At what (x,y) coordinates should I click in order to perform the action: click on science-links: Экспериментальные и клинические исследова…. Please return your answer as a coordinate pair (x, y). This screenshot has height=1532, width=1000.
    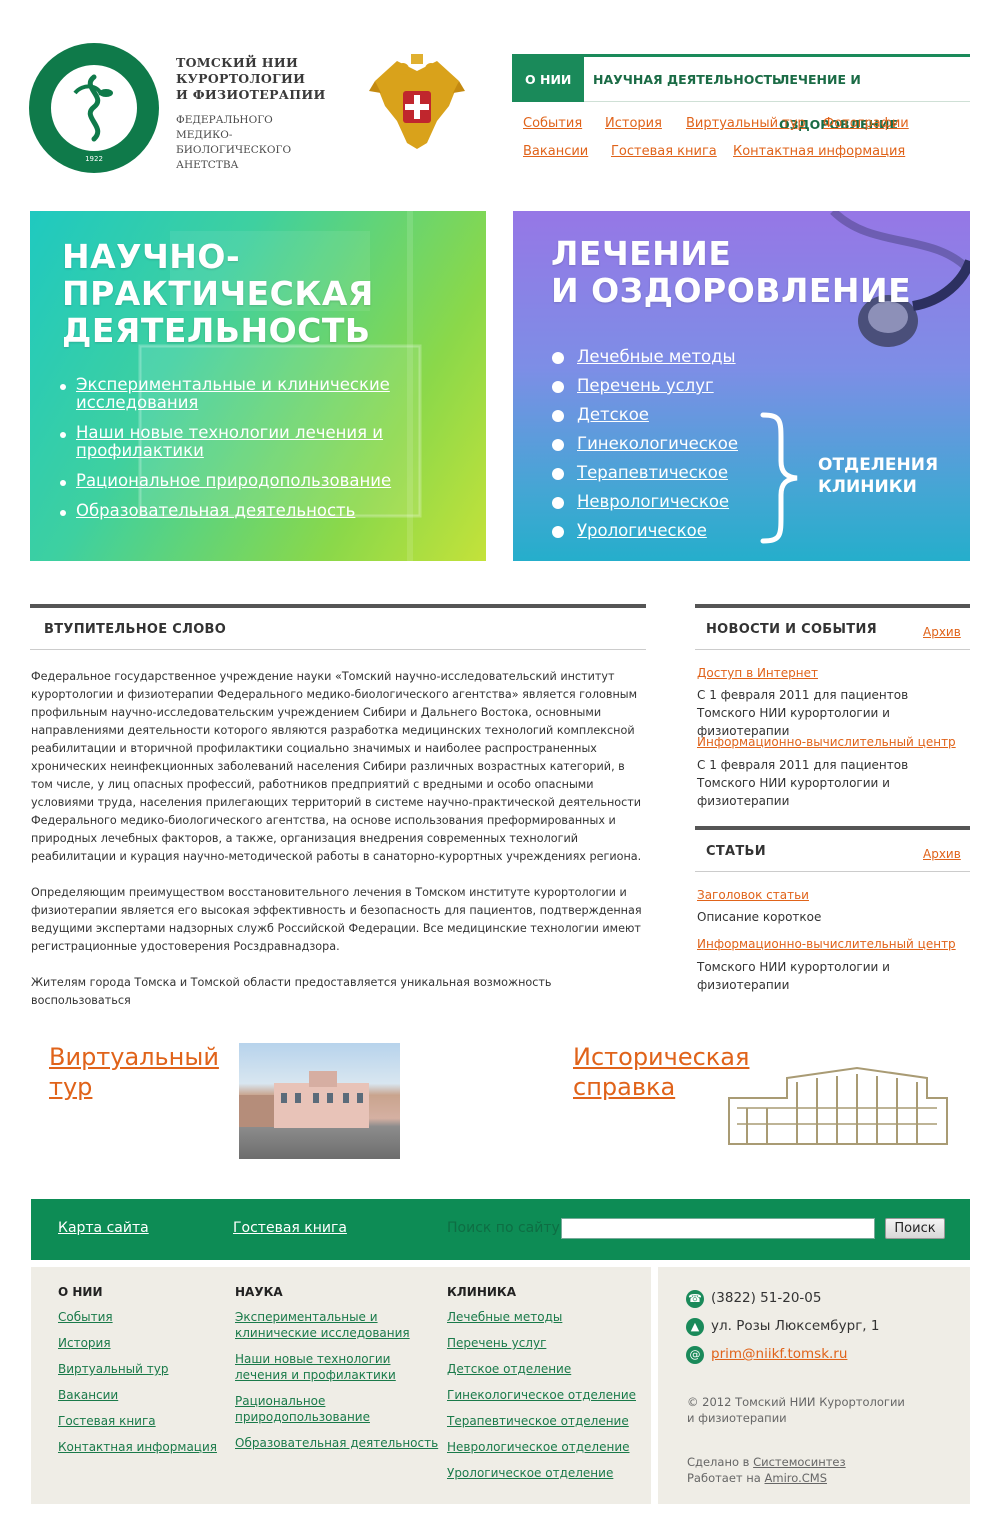
    Looking at the image, I should click on (228, 448).